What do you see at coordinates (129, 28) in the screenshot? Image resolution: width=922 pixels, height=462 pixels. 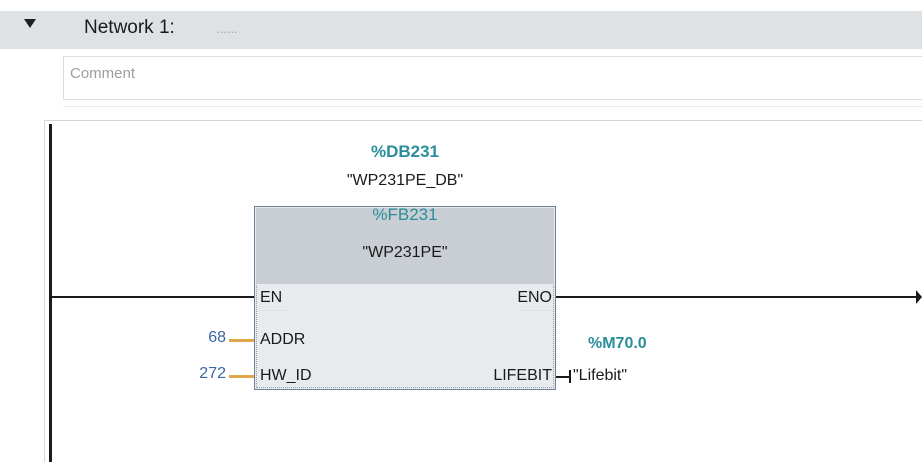 I see `network-title: Network 1:` at bounding box center [129, 28].